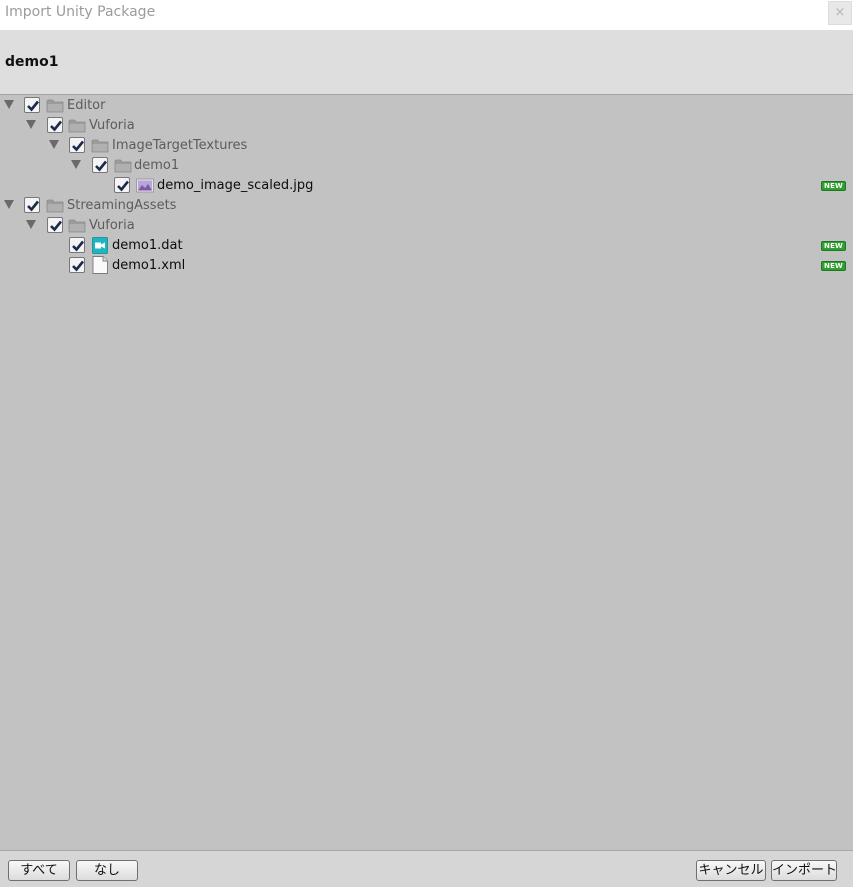 Image resolution: width=853 pixels, height=887 pixels. What do you see at coordinates (147, 245) in the screenshot?
I see `tree-item-label: demo1.dat` at bounding box center [147, 245].